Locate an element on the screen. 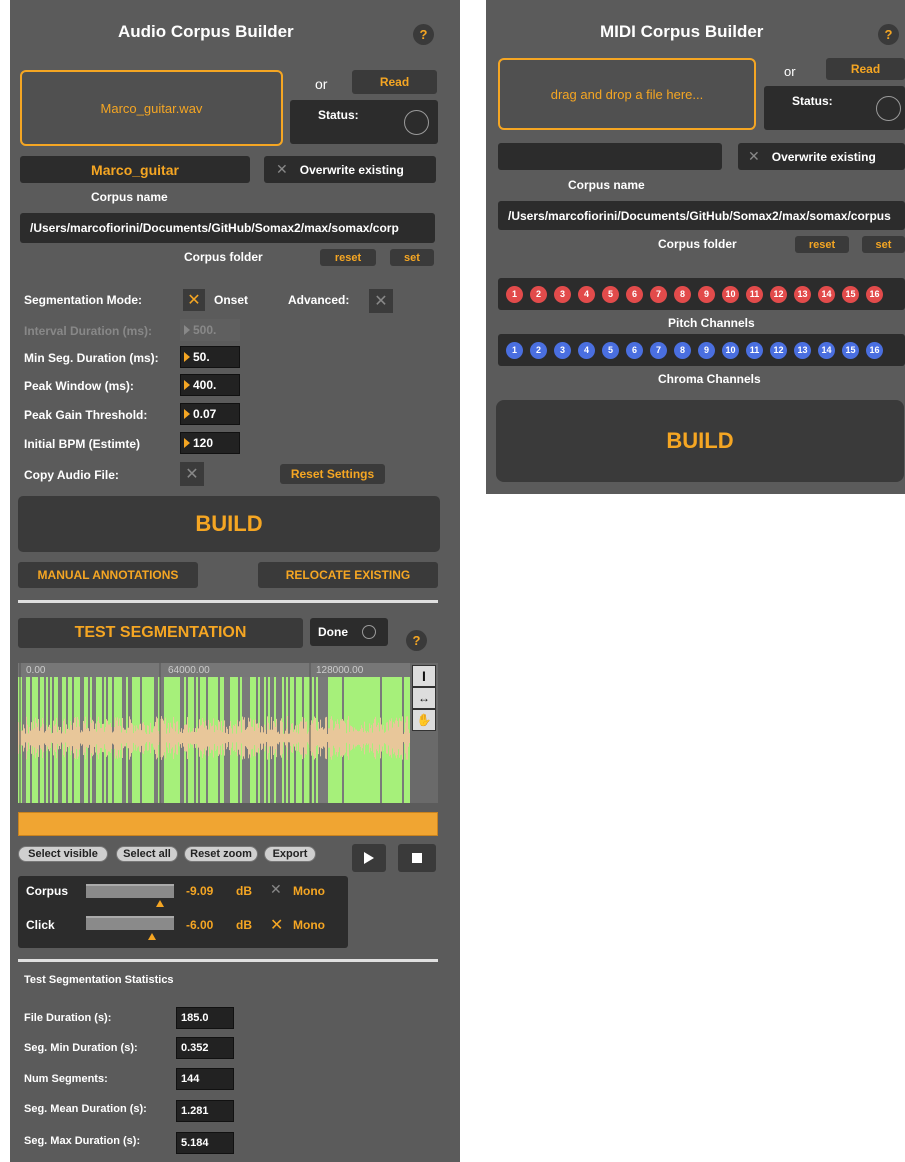  manual-annotations-button: MANUAL ANNOTATIONS is located at coordinates (108, 575).